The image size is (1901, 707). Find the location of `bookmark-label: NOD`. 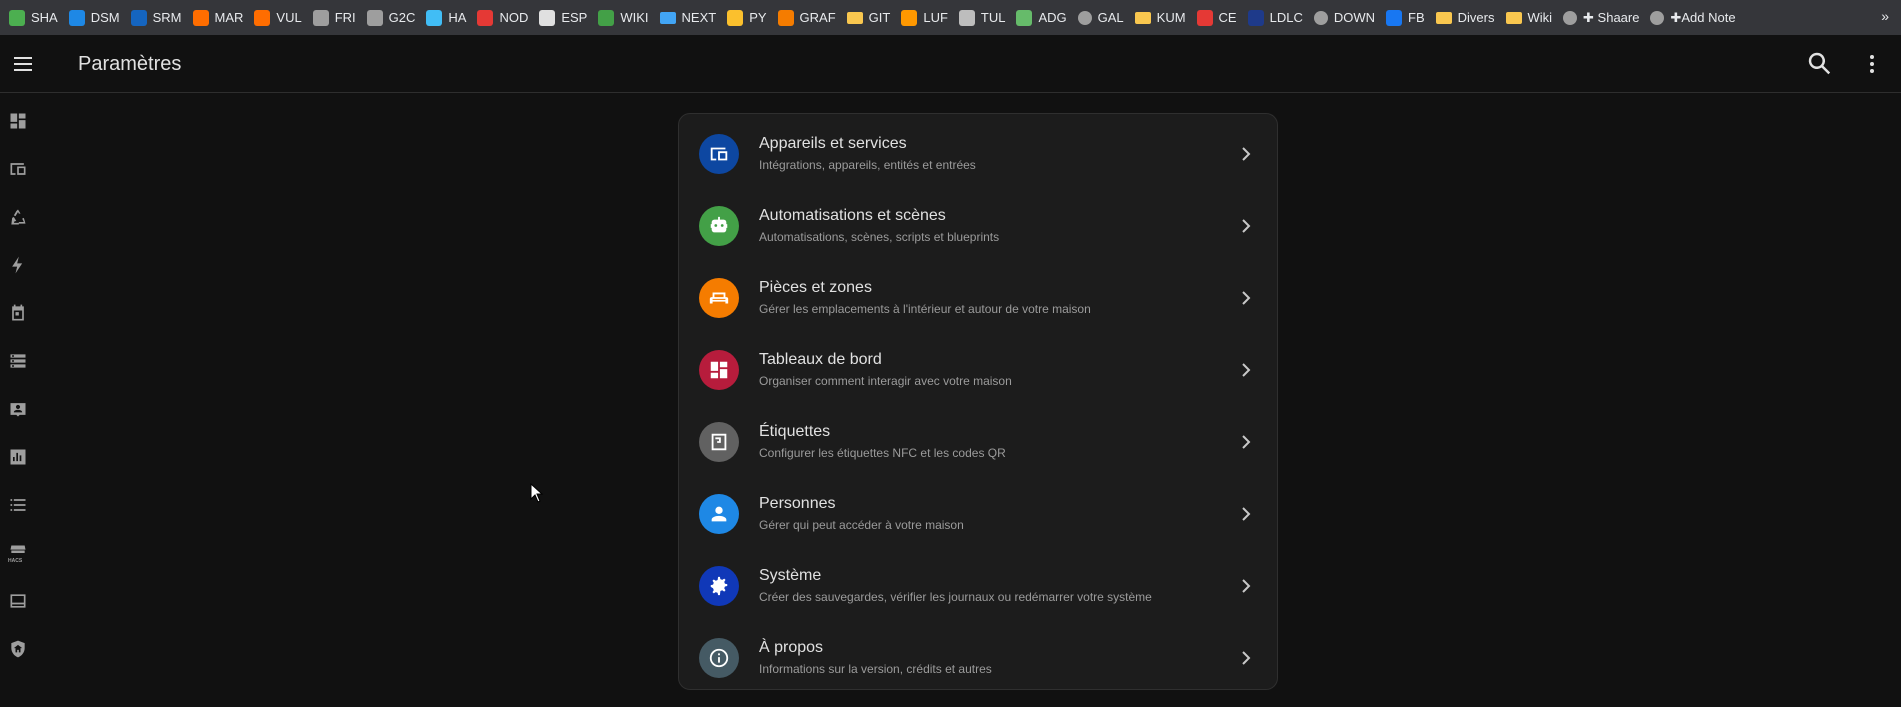

bookmark-label: NOD is located at coordinates (514, 17).